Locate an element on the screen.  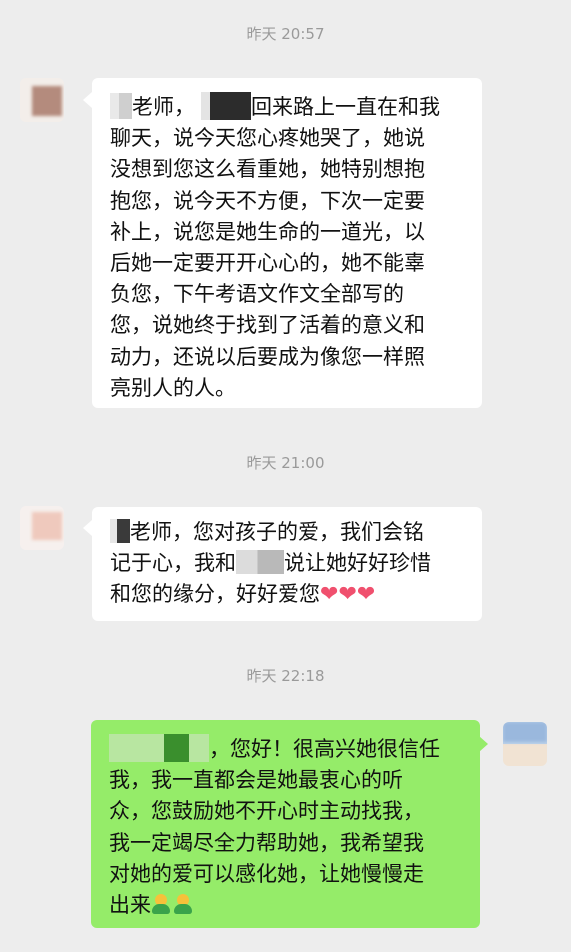
message-line: 众，您鼓励她不开心时主动找我， is located at coordinates (266, 811).